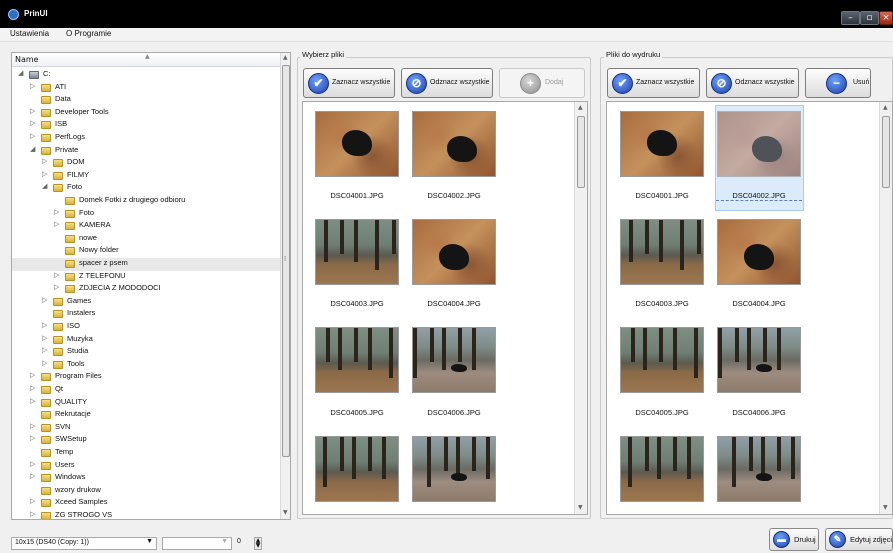  I want to click on tree-item: ▷ DOM, so click(145, 163).